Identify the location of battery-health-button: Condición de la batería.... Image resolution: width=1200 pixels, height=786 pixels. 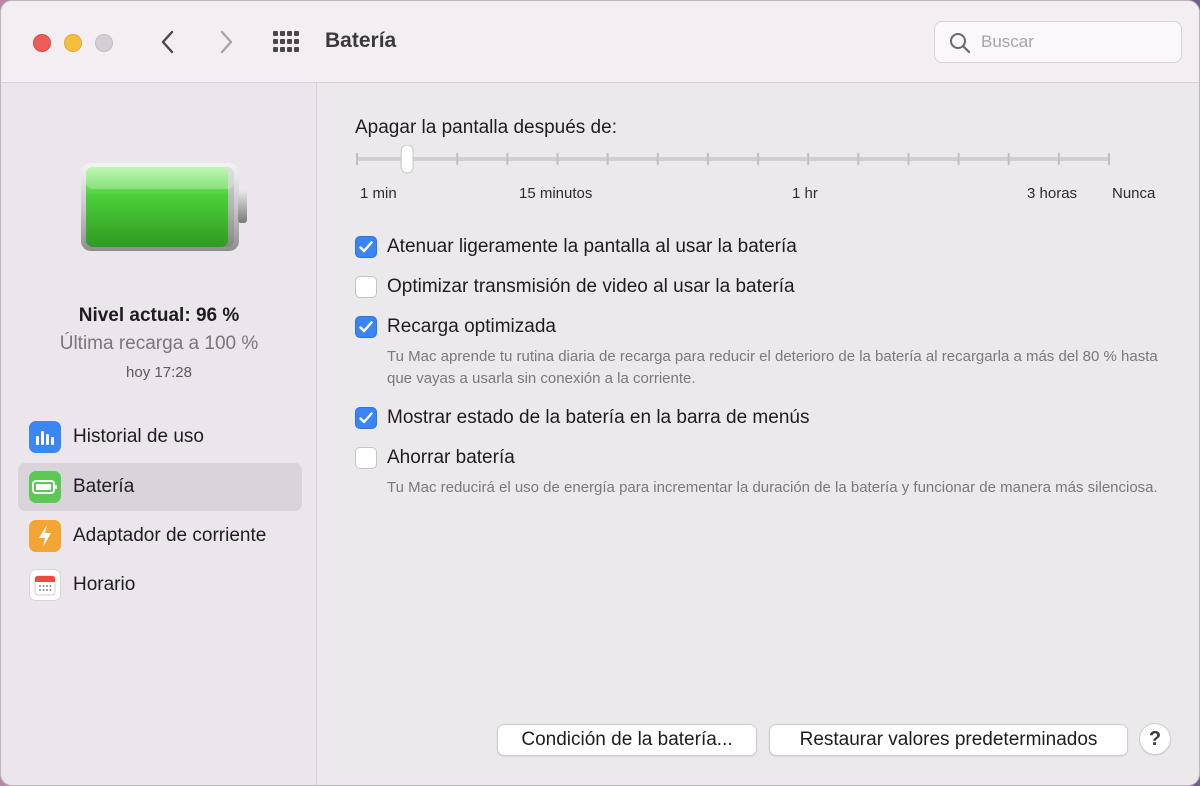
(627, 740).